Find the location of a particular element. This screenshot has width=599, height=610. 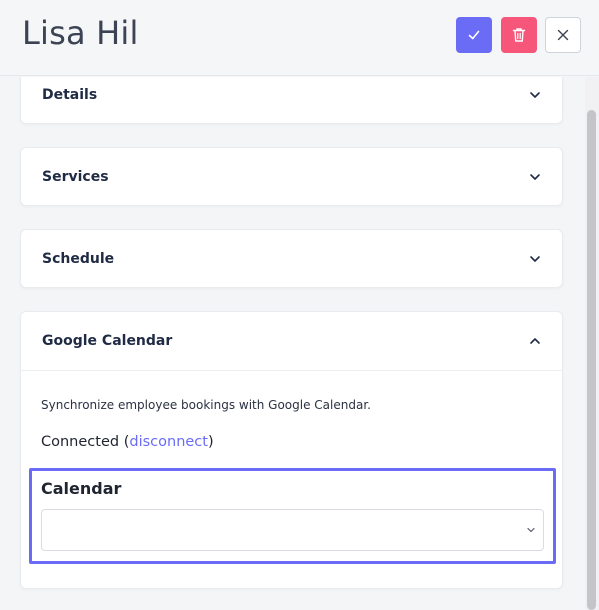

section-services: Services is located at coordinates (291, 176).